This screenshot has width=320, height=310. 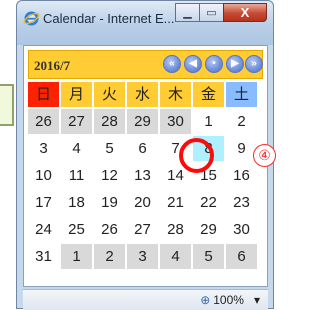 What do you see at coordinates (175, 121) in the screenshot?
I see `day-cell-other-month: 30` at bounding box center [175, 121].